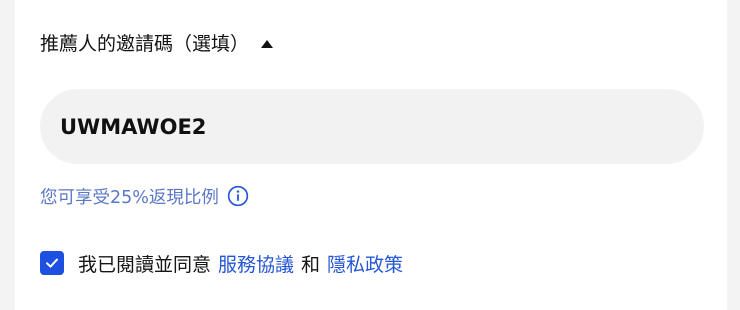  I want to click on terms-link: 服務協議, so click(256, 263).